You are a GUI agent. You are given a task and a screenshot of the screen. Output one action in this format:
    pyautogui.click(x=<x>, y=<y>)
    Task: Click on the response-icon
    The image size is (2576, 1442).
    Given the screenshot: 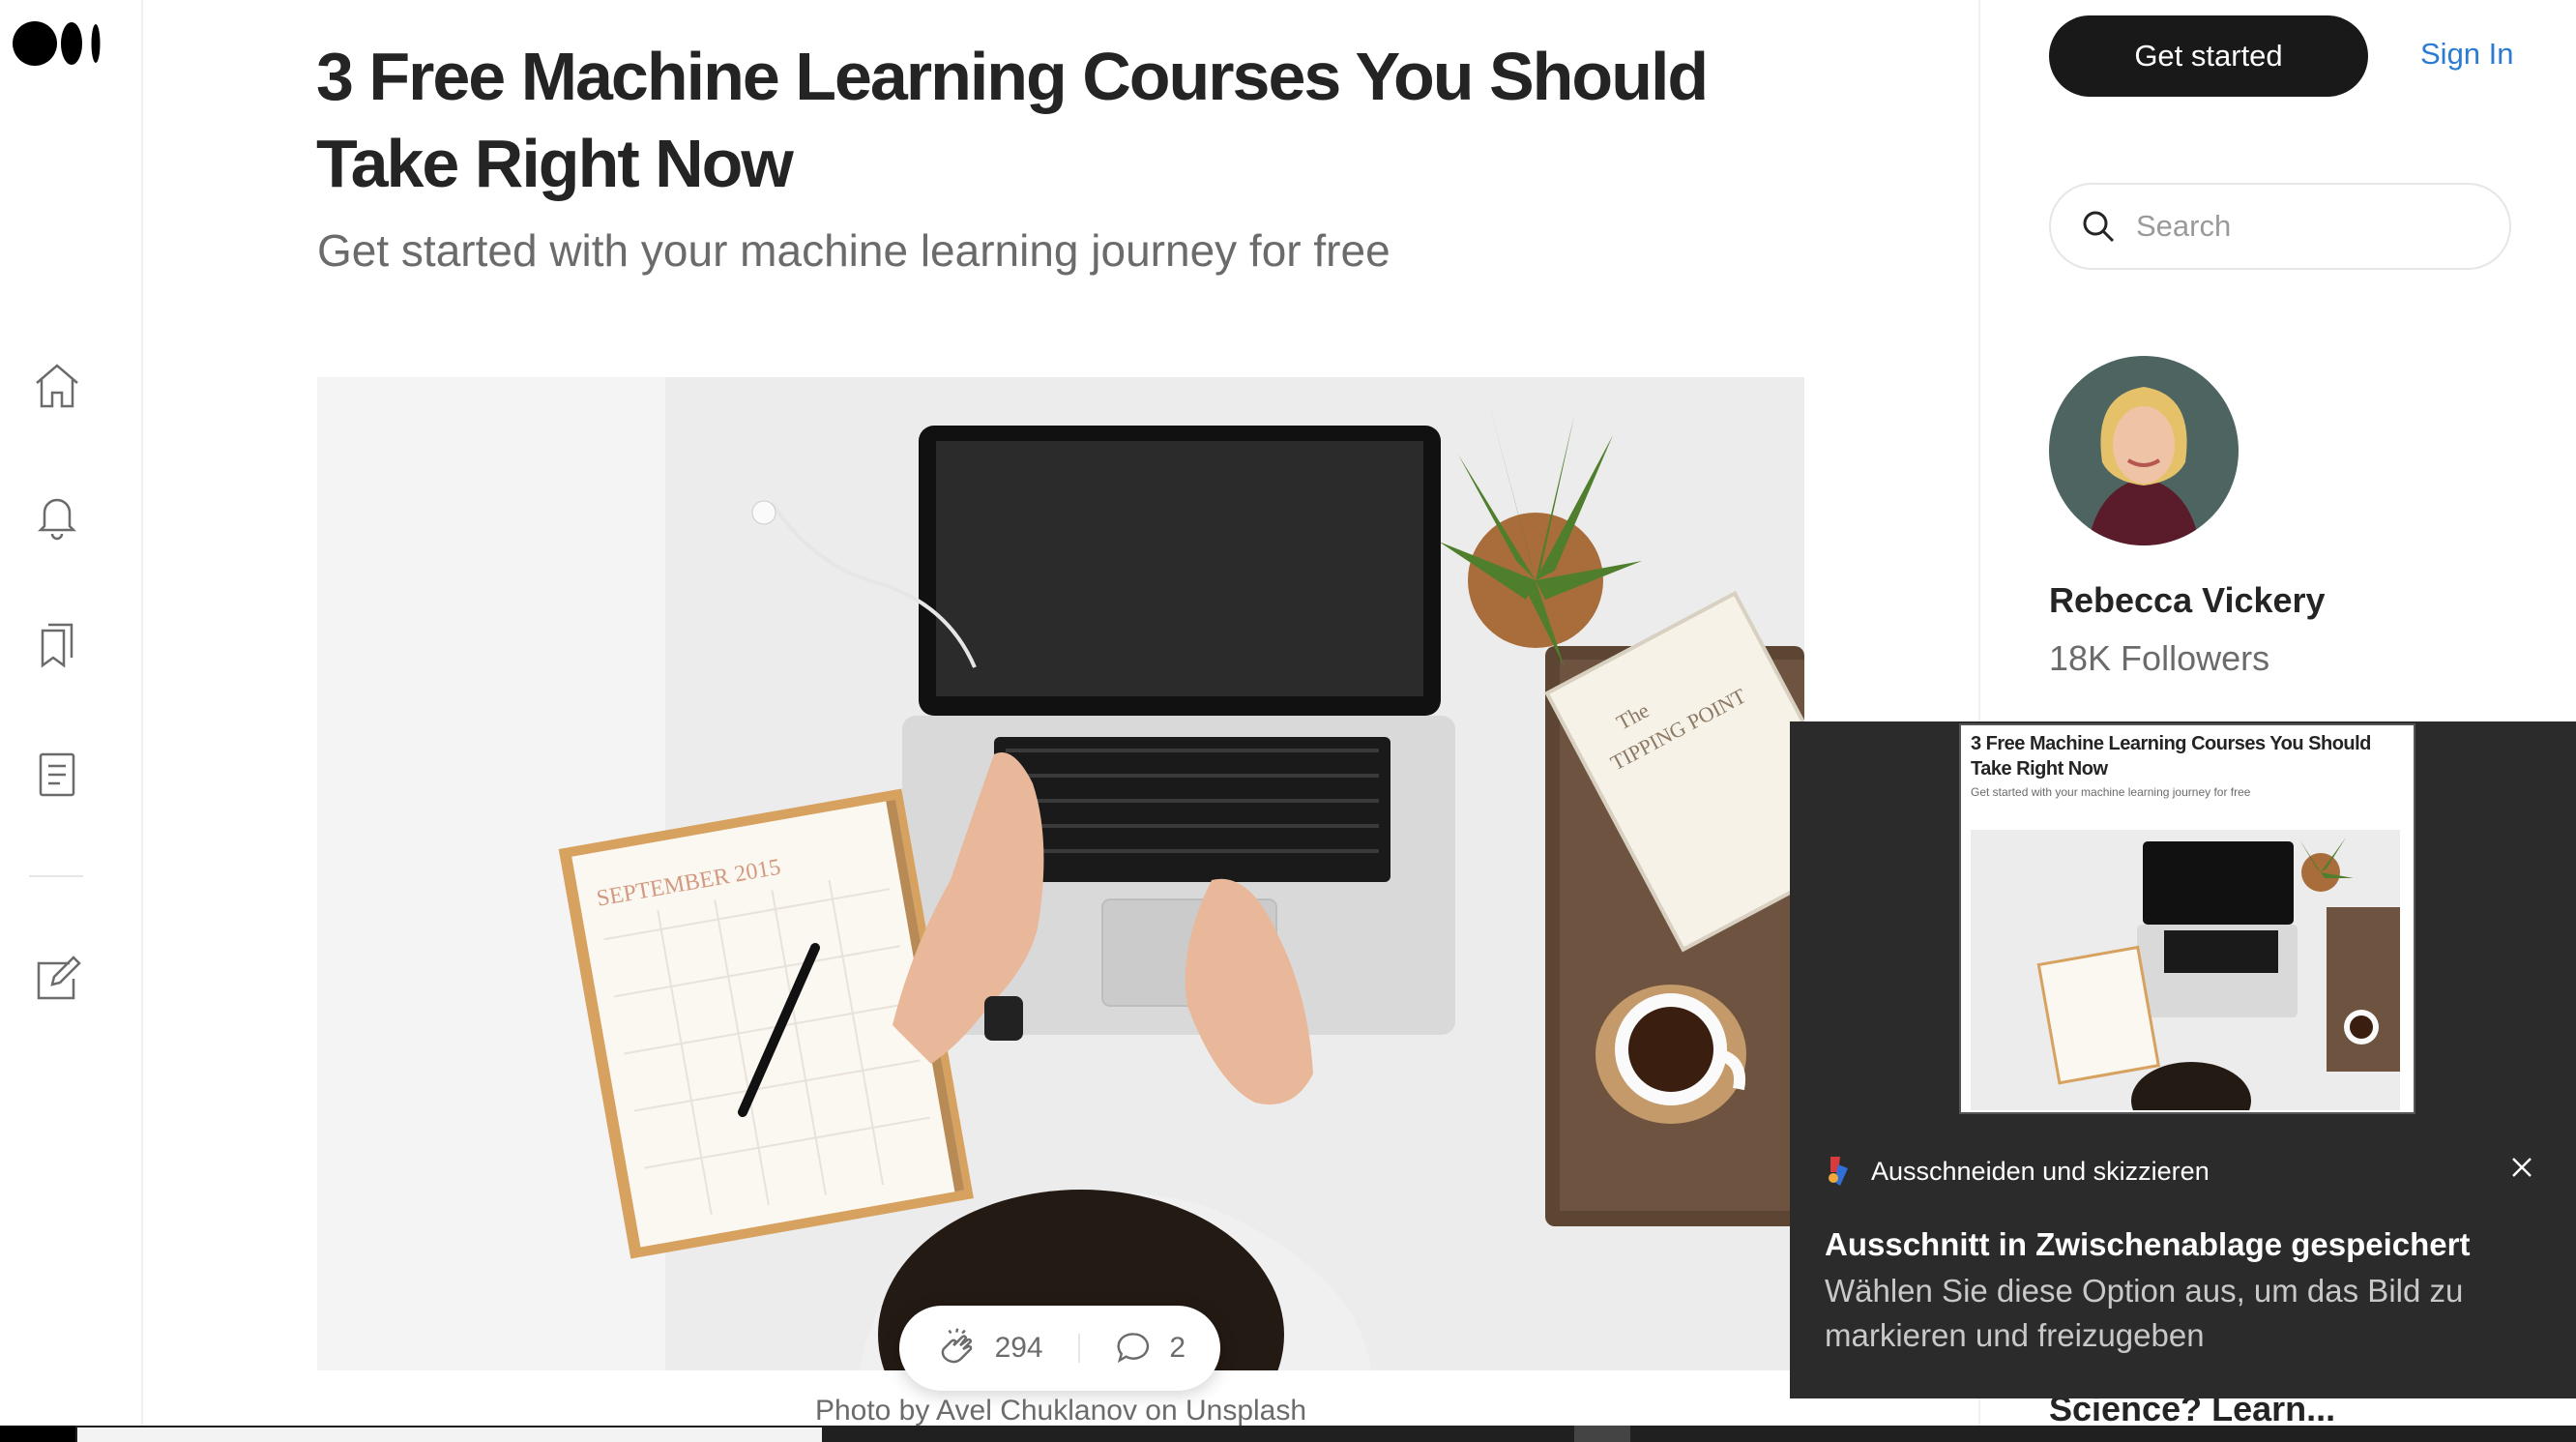 What is the action you would take?
    pyautogui.click(x=1134, y=1348)
    